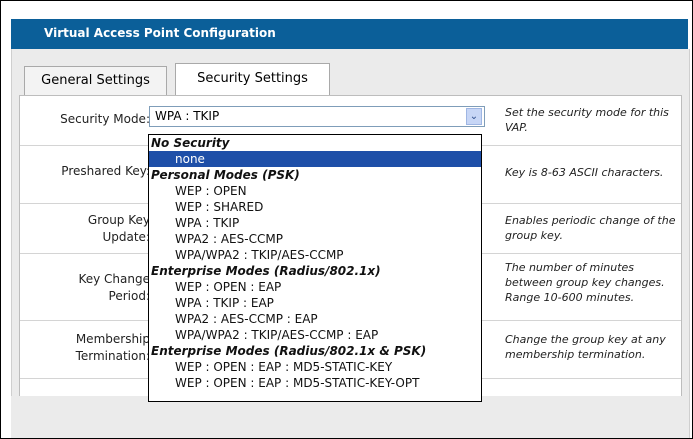 The height and width of the screenshot is (439, 693). What do you see at coordinates (315, 239) in the screenshot?
I see `dropdown-option: WPA2 : AES-CCMP` at bounding box center [315, 239].